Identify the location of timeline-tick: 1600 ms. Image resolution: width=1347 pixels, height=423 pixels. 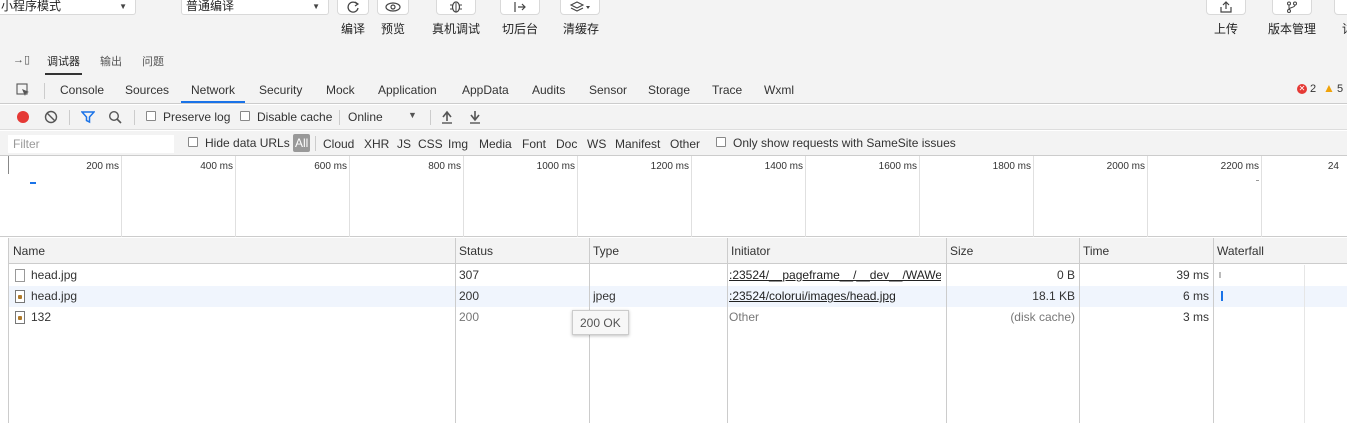
(897, 166).